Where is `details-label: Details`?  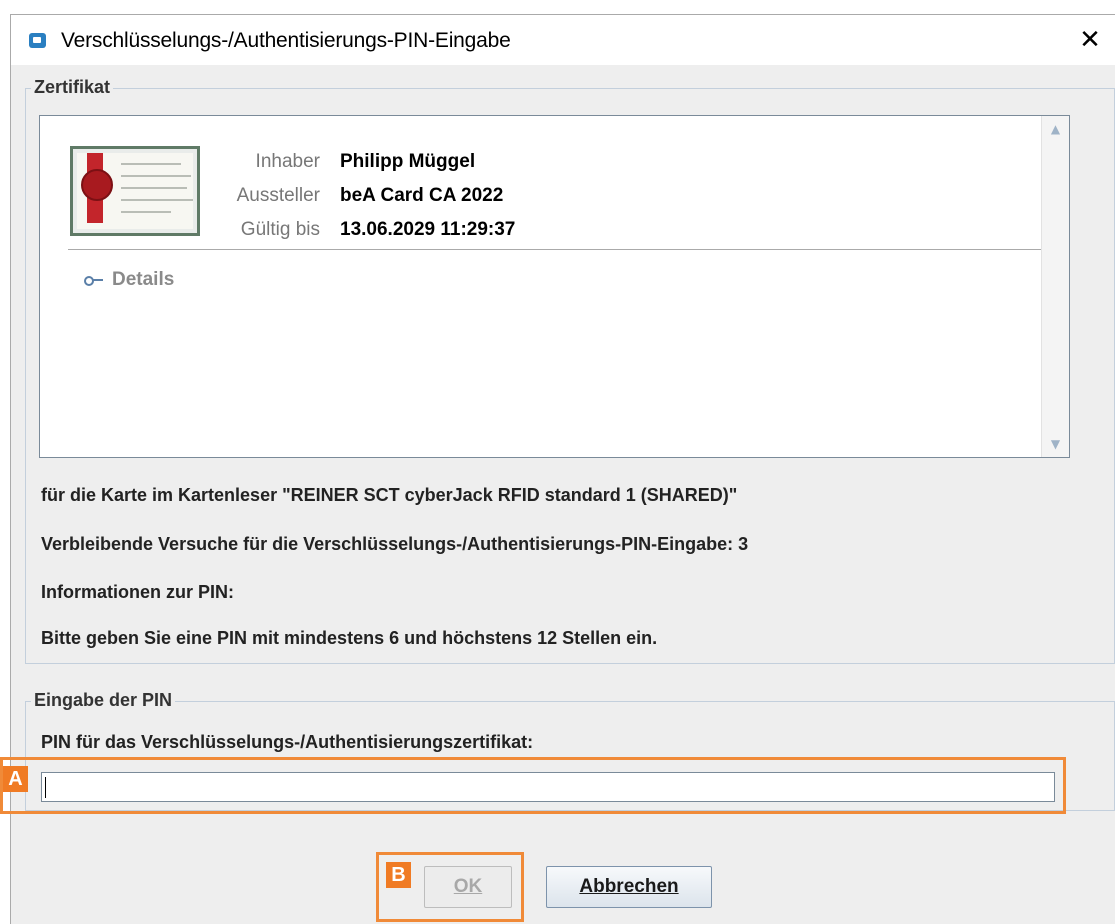
details-label: Details is located at coordinates (143, 279).